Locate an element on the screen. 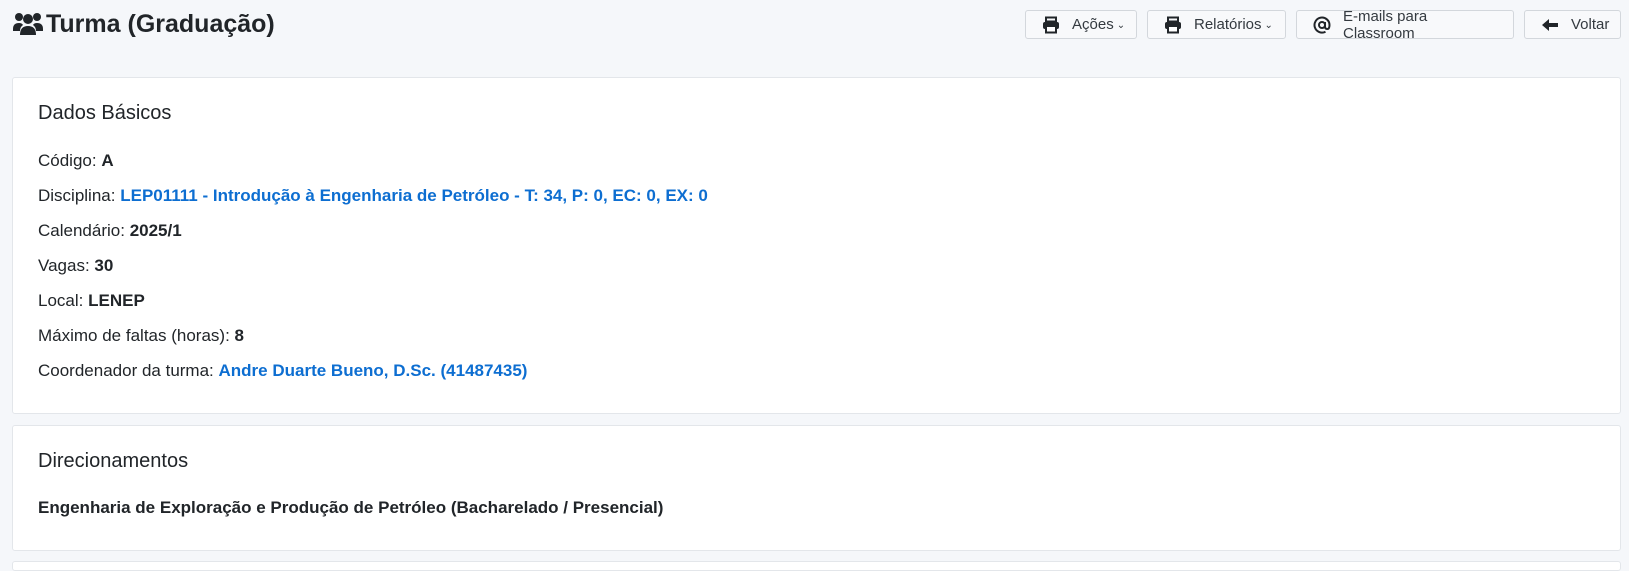 This screenshot has width=1629, height=571. field-value: LENEP is located at coordinates (116, 300).